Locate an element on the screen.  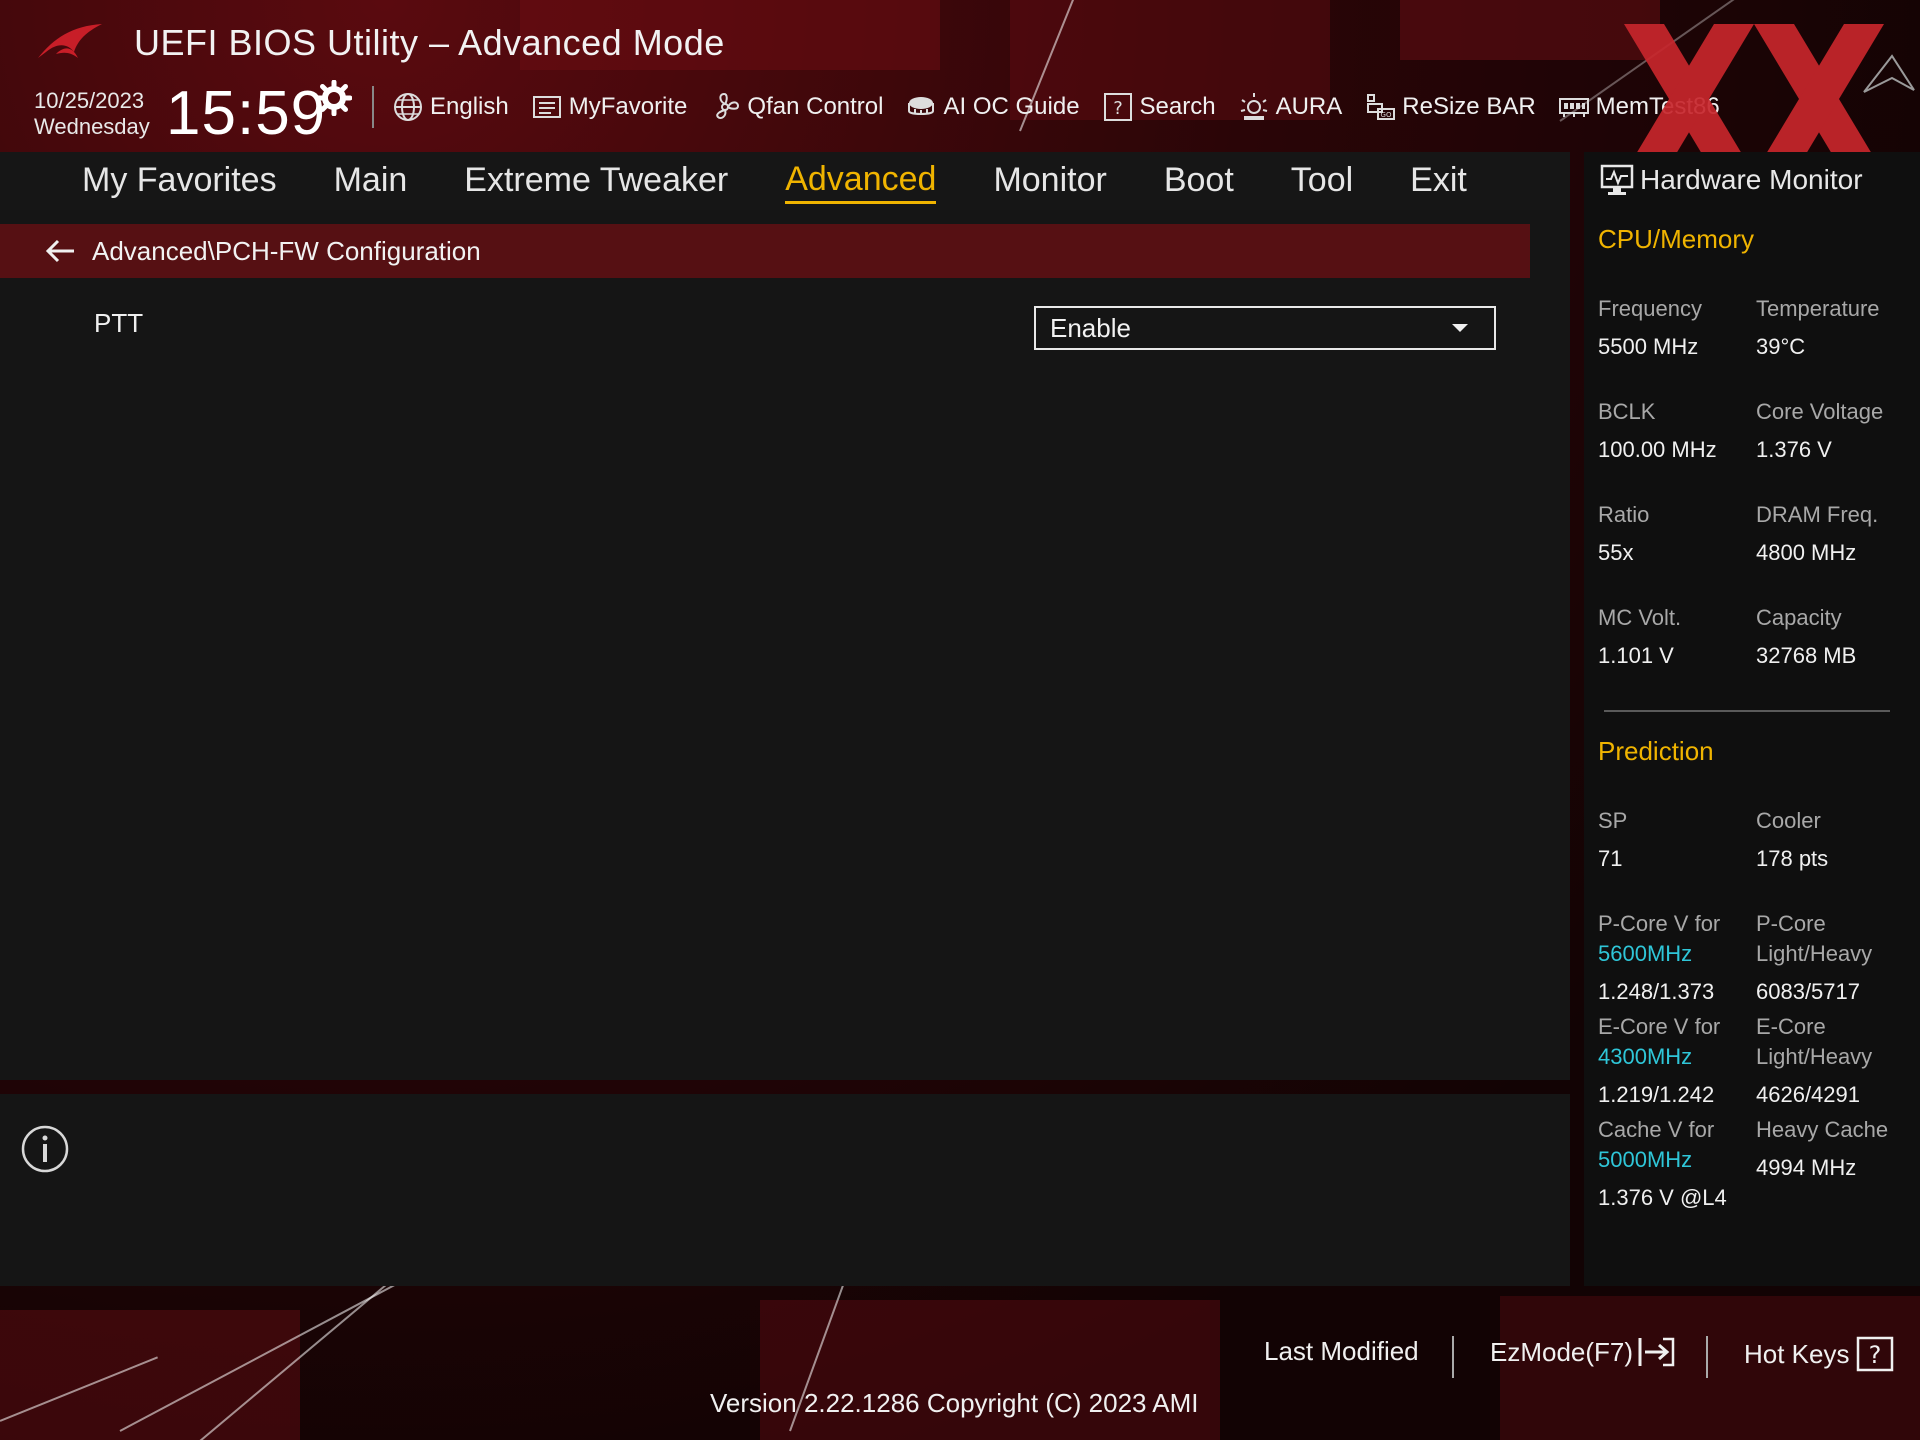
ptt-label: PTT is located at coordinates (119, 323).